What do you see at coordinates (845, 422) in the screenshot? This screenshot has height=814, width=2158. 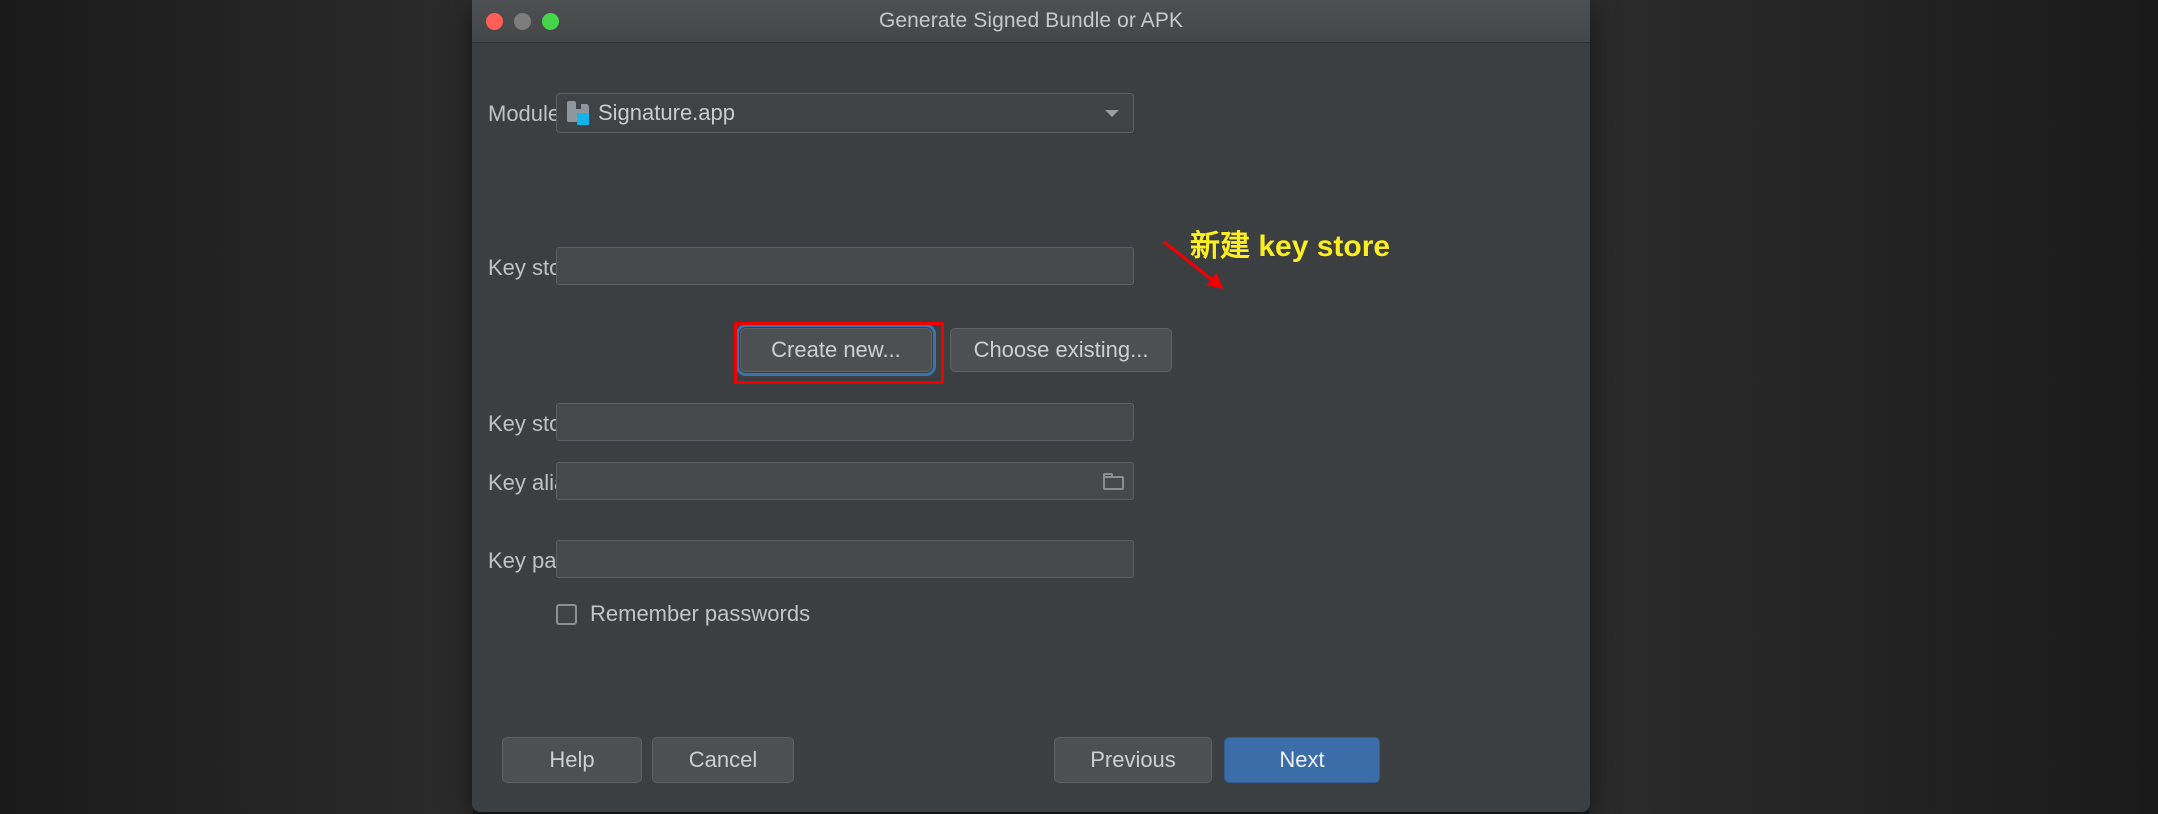 I see `key-store-password-input` at bounding box center [845, 422].